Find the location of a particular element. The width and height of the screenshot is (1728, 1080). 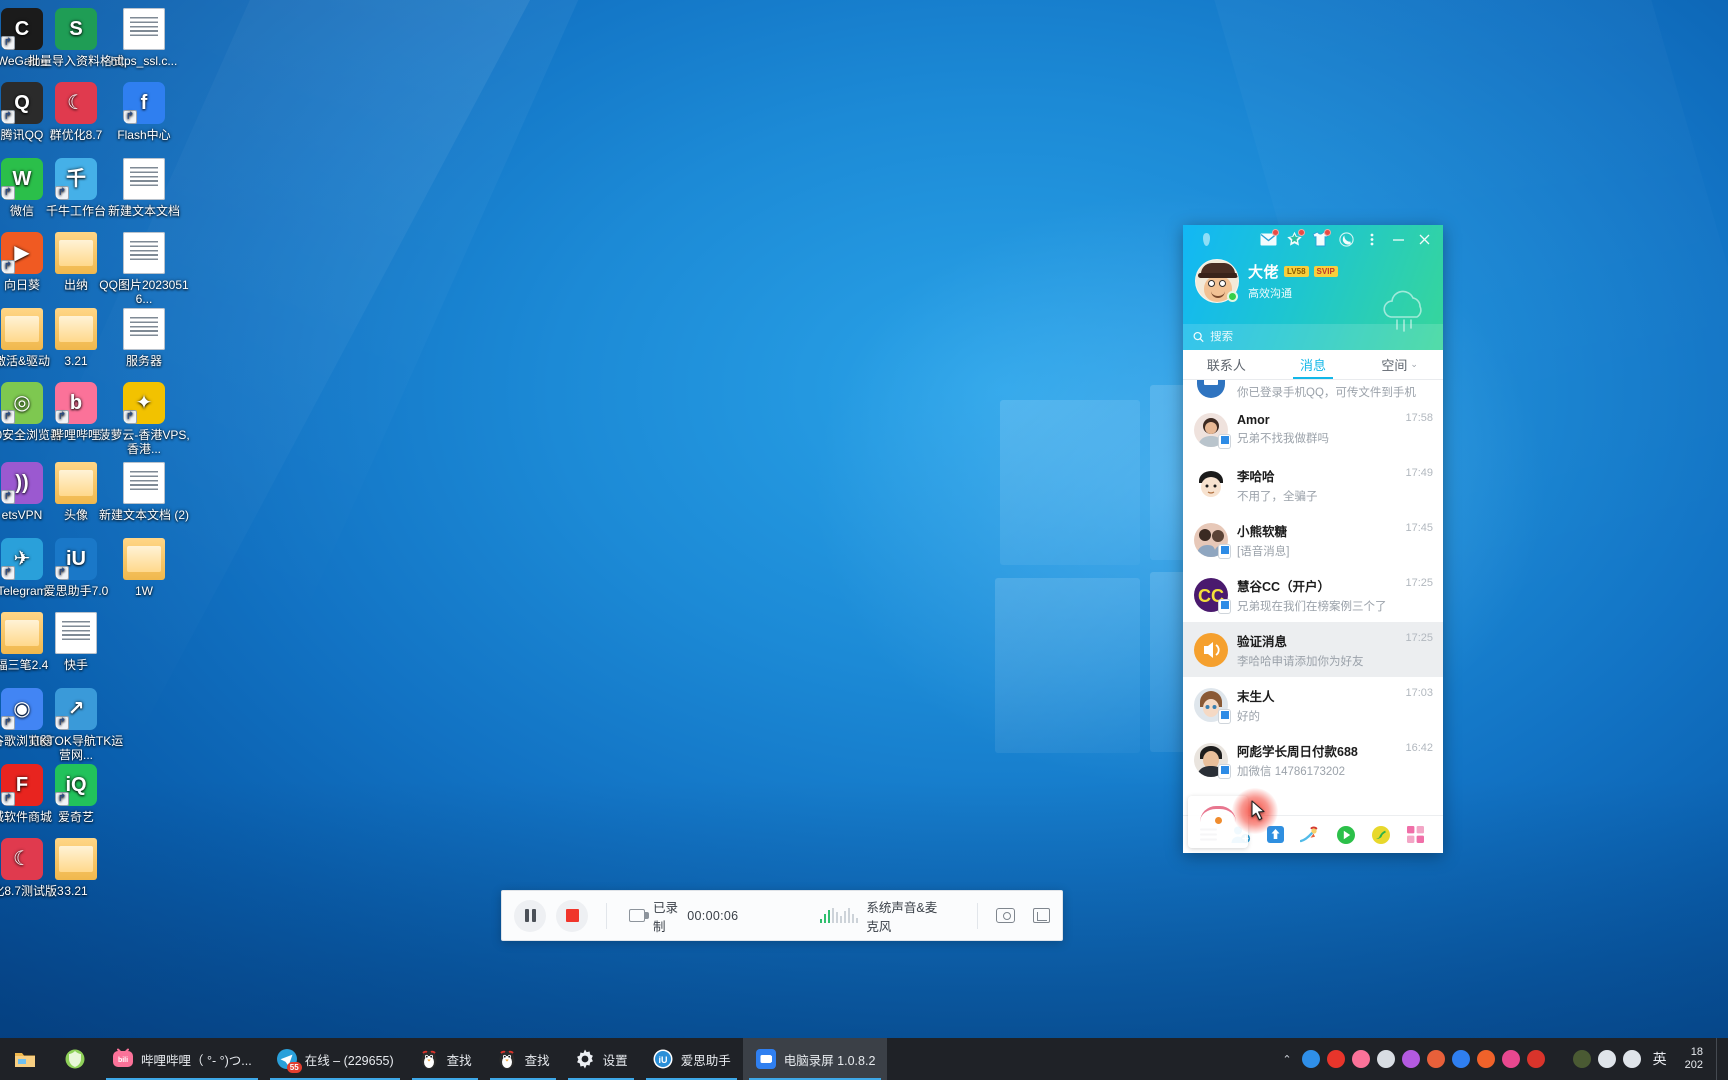

search-bar is located at coordinates (1313, 337).